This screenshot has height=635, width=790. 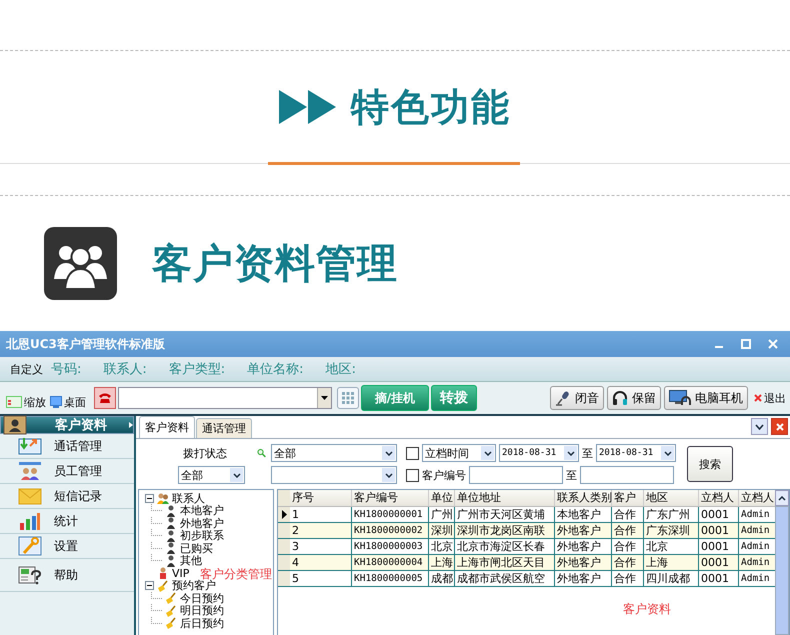 What do you see at coordinates (442, 578) in the screenshot?
I see `table-cell: 成都` at bounding box center [442, 578].